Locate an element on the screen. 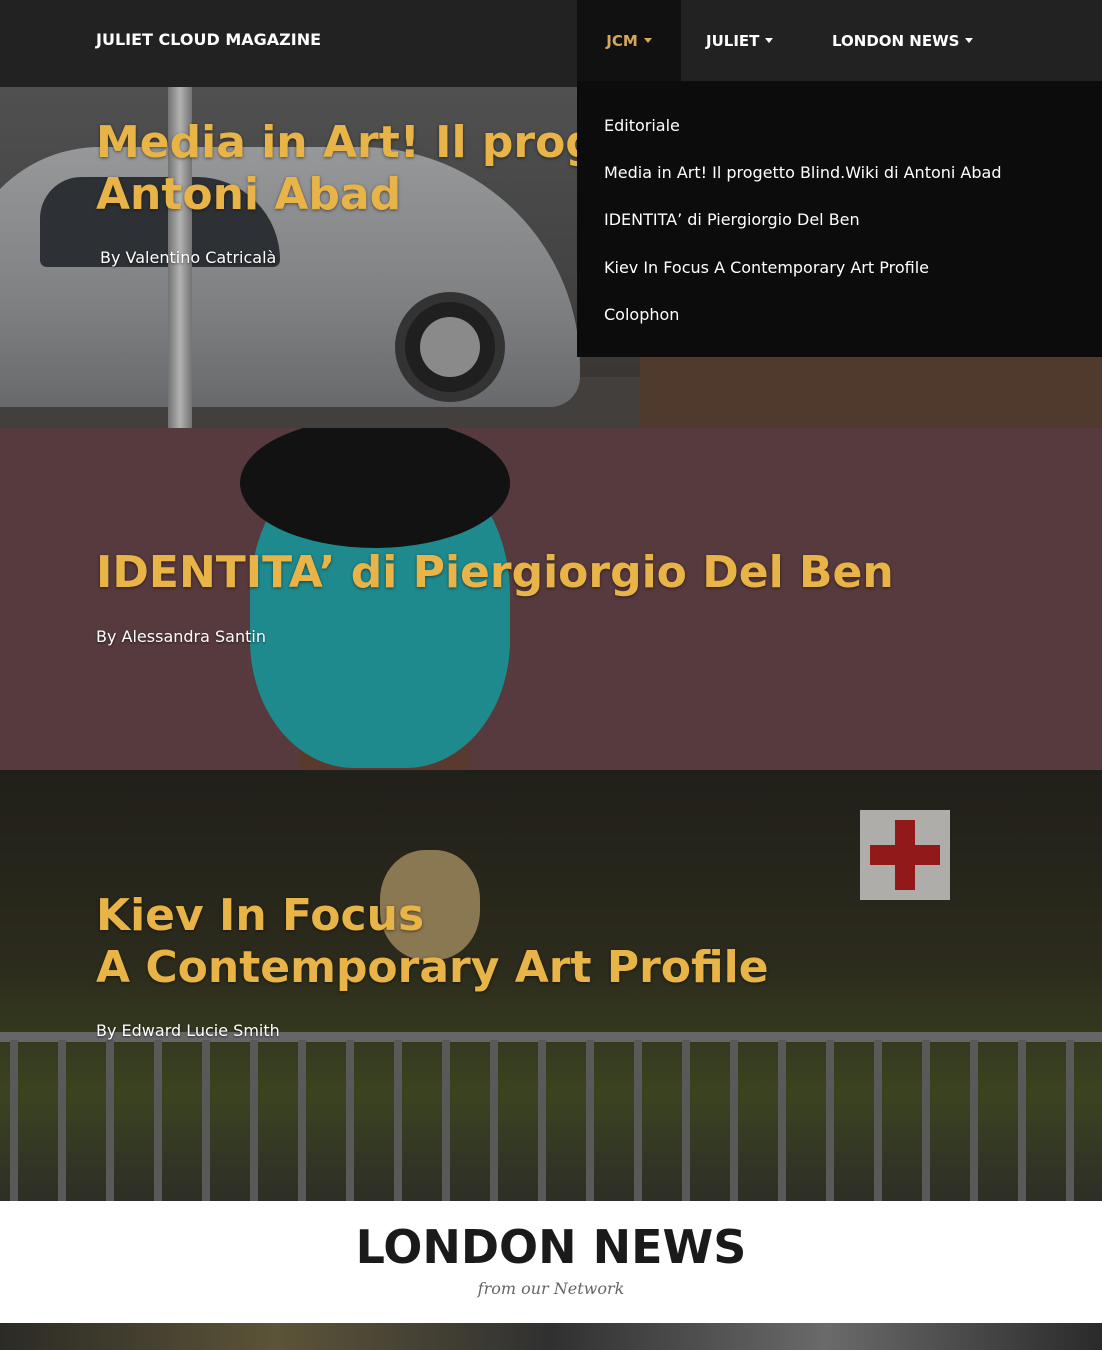 The height and width of the screenshot is (1350, 1102). article-byline: By Edward Lucie Smith is located at coordinates (188, 1030).